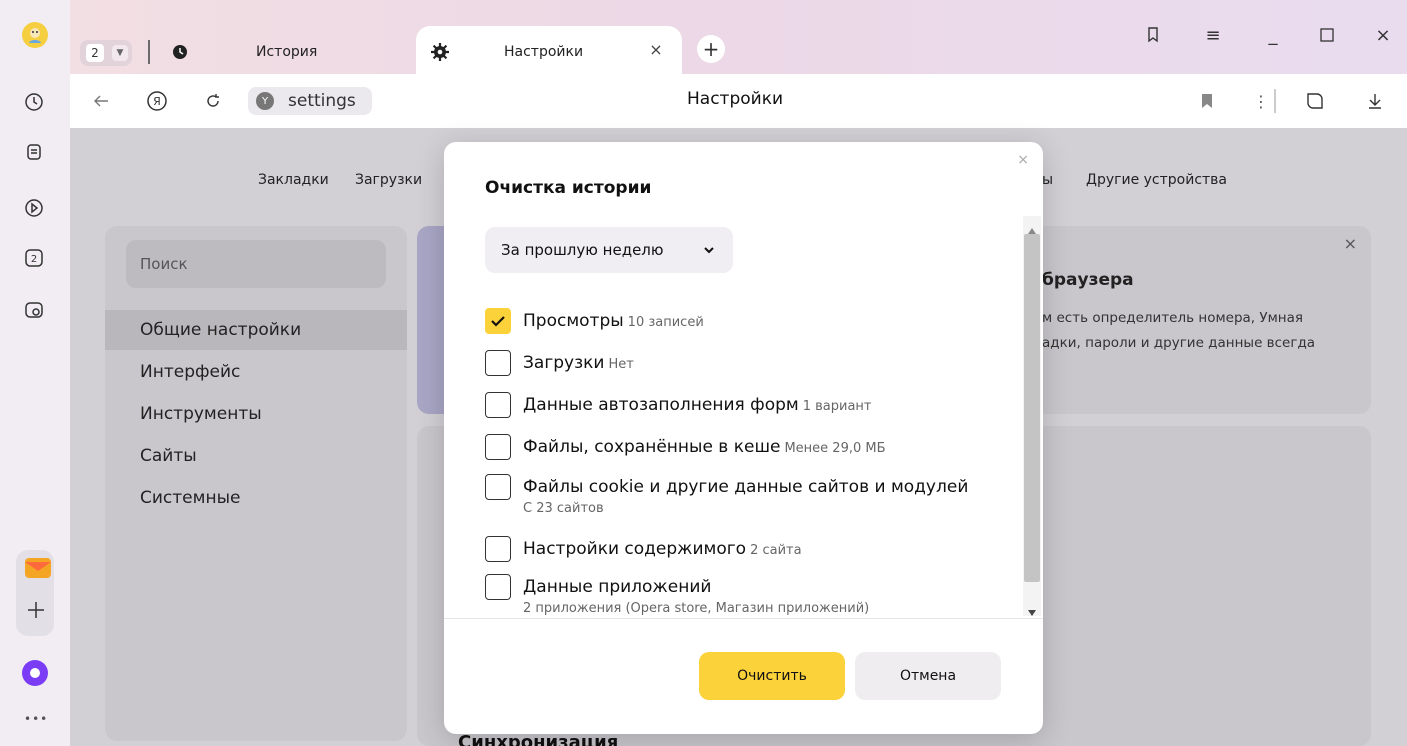  Describe the element at coordinates (1275, 101) in the screenshot. I see `toolbar-divider` at that location.